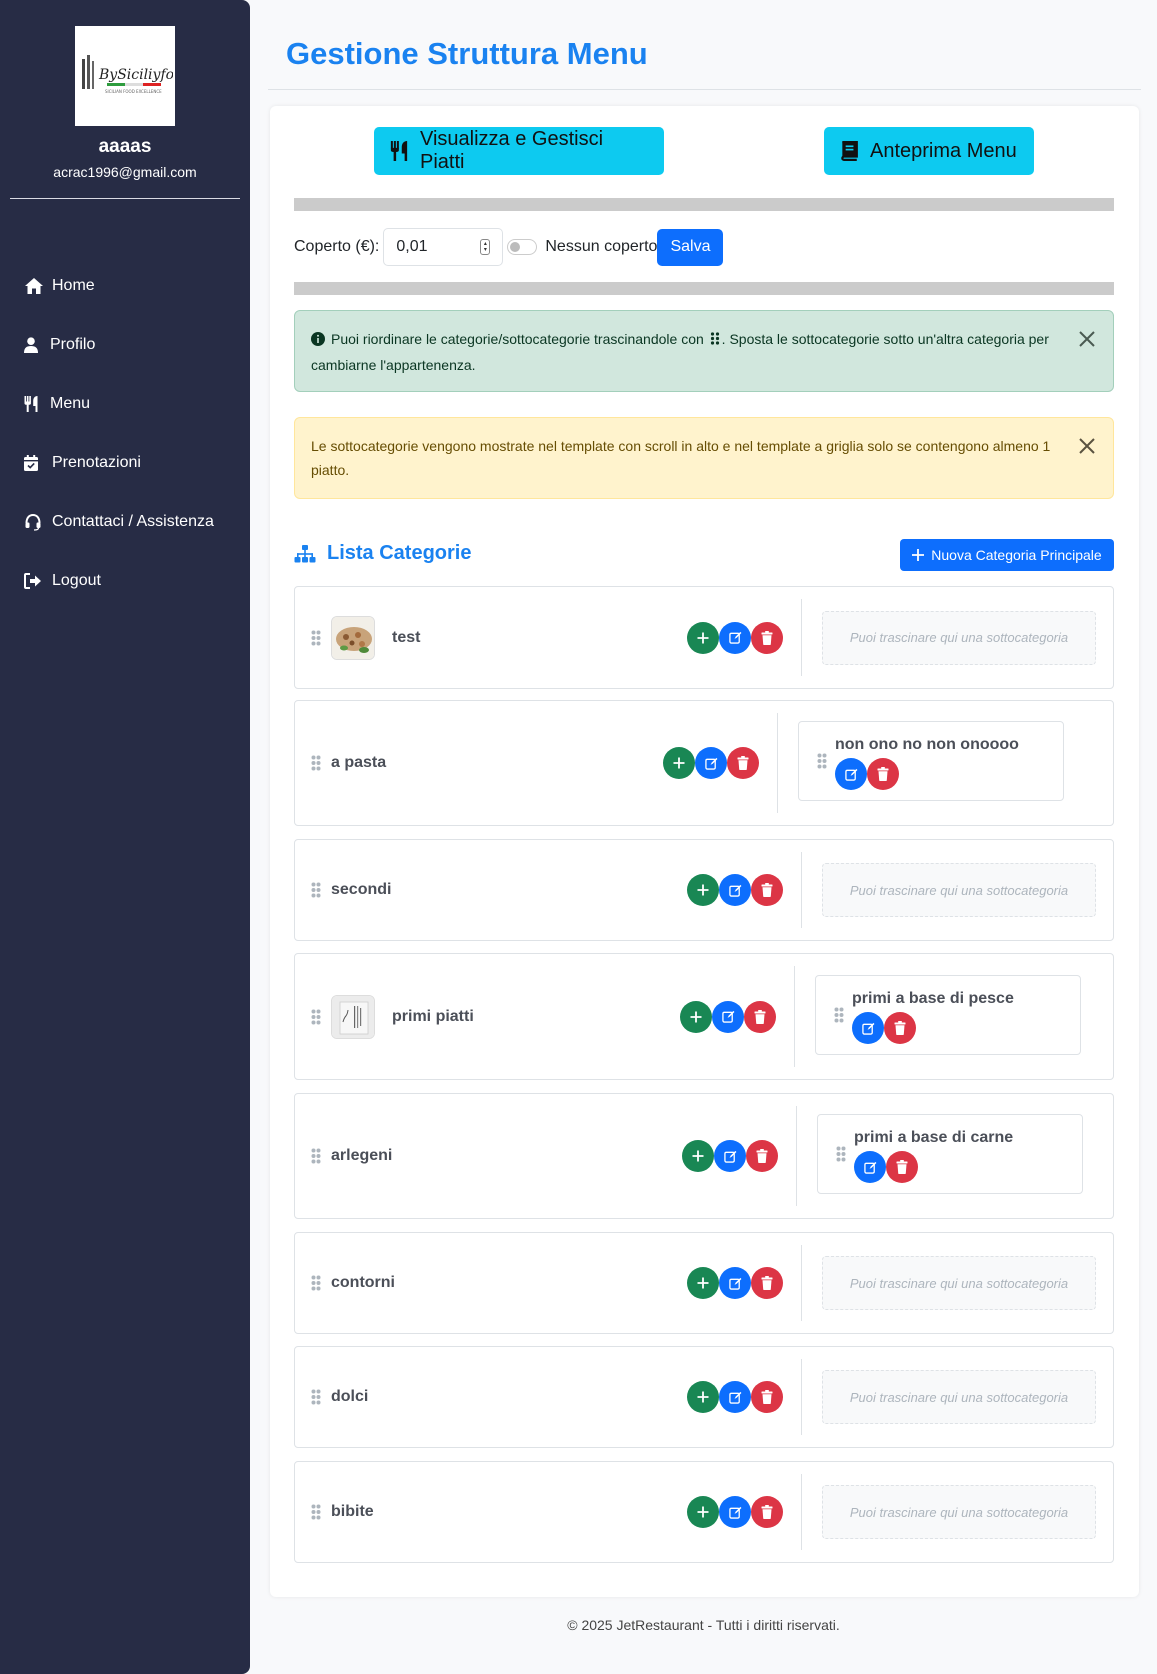  I want to click on save-button: Salva, so click(690, 247).